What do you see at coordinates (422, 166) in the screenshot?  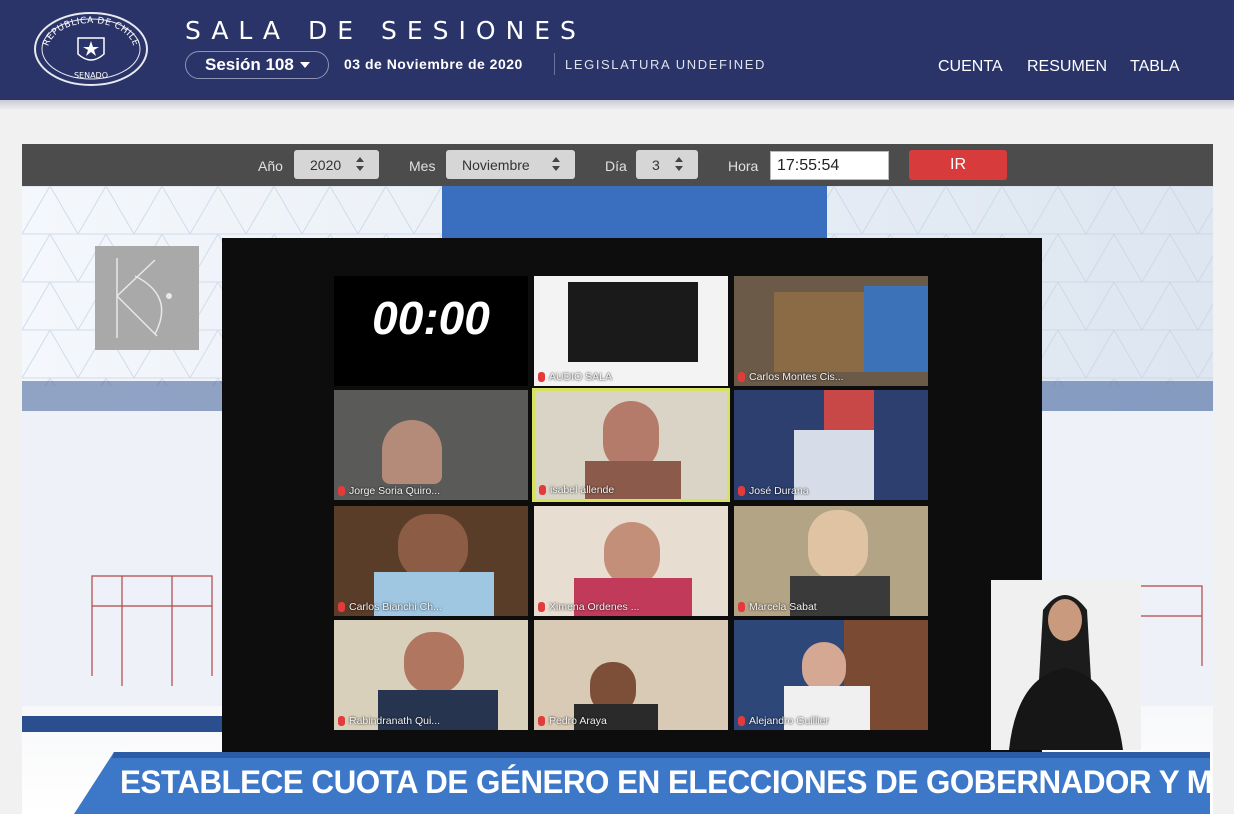 I see `month-label: Mes` at bounding box center [422, 166].